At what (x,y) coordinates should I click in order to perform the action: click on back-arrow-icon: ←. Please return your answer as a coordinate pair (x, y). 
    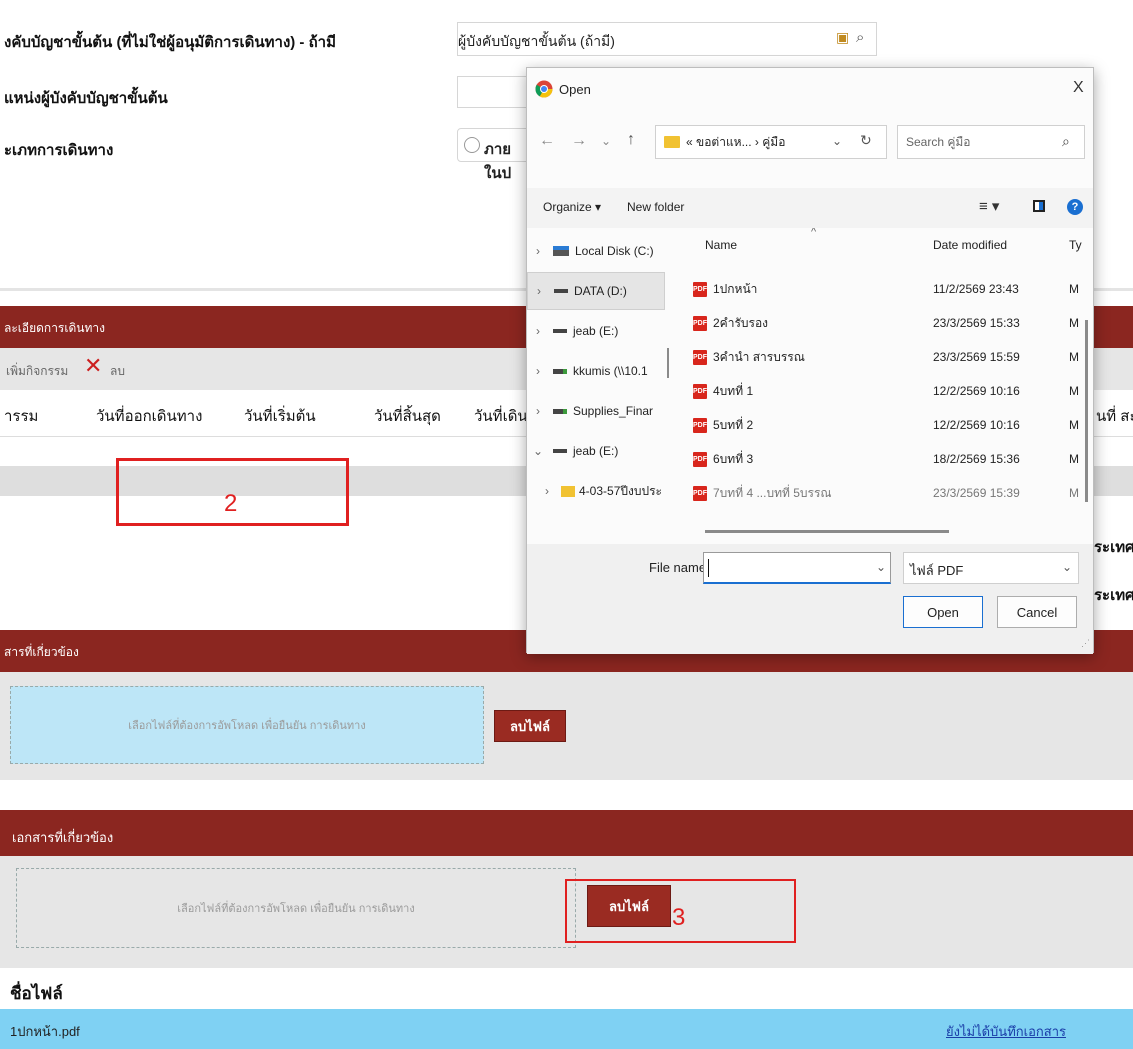
    Looking at the image, I should click on (547, 141).